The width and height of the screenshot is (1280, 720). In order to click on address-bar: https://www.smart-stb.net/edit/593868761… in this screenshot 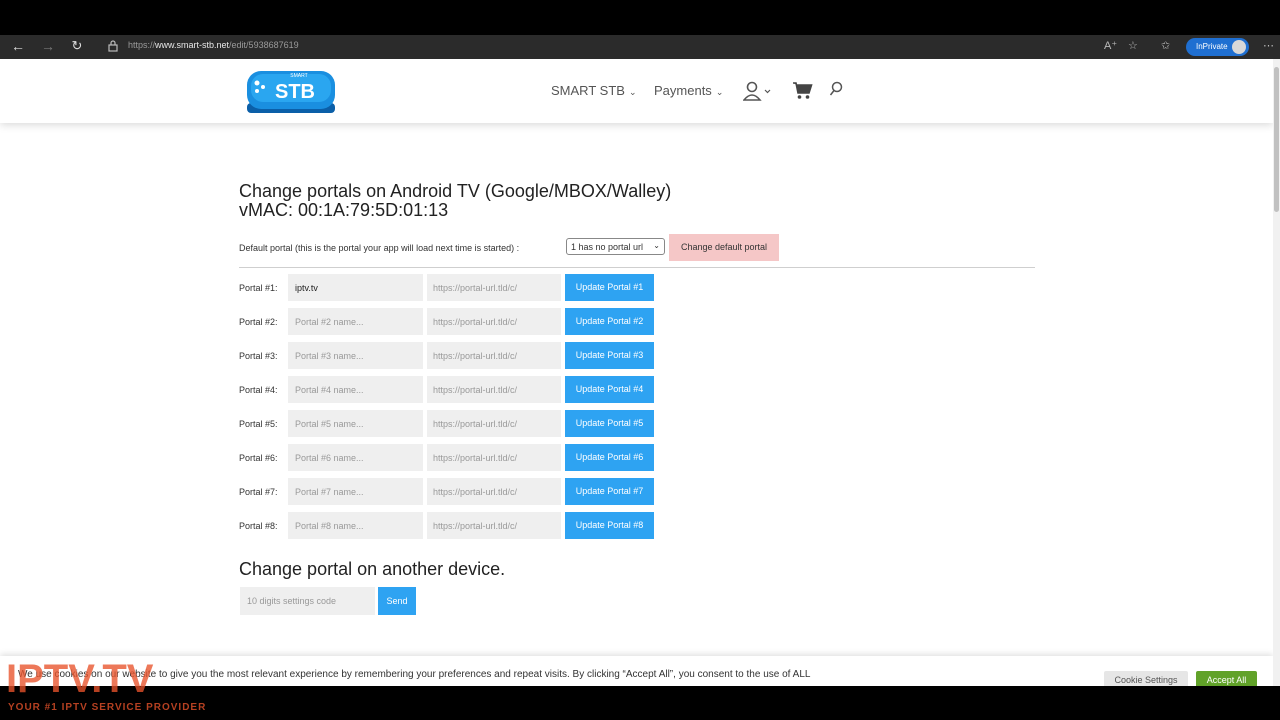, I will do `click(213, 45)`.